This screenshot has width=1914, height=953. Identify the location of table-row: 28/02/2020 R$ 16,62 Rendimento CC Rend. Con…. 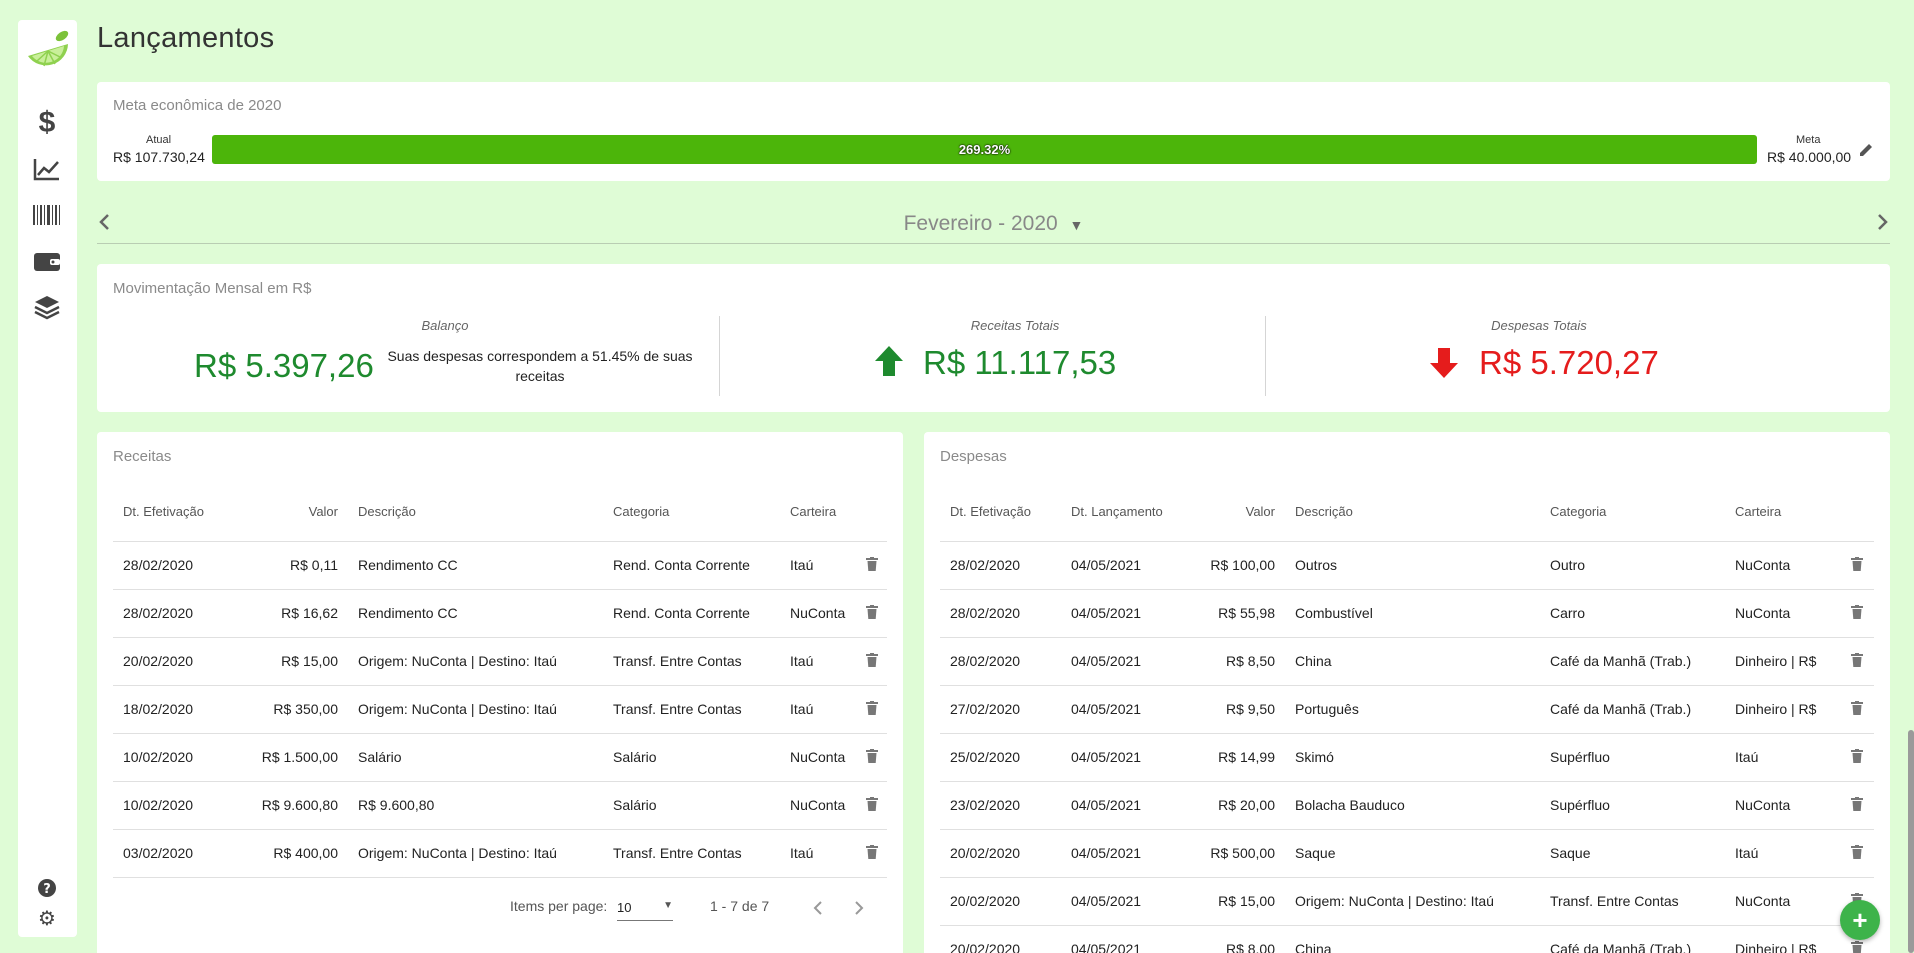
(500, 613).